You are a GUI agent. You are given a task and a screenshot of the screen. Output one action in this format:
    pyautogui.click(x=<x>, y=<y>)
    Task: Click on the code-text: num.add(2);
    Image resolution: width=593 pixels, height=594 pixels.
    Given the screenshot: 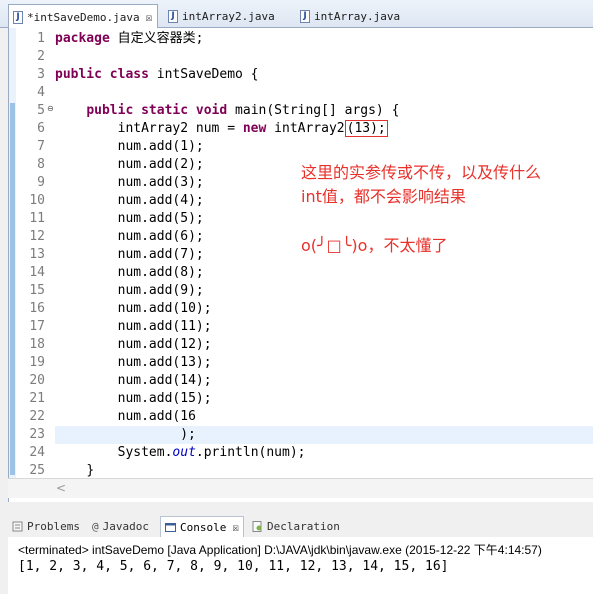 What is the action you would take?
    pyautogui.click(x=160, y=164)
    